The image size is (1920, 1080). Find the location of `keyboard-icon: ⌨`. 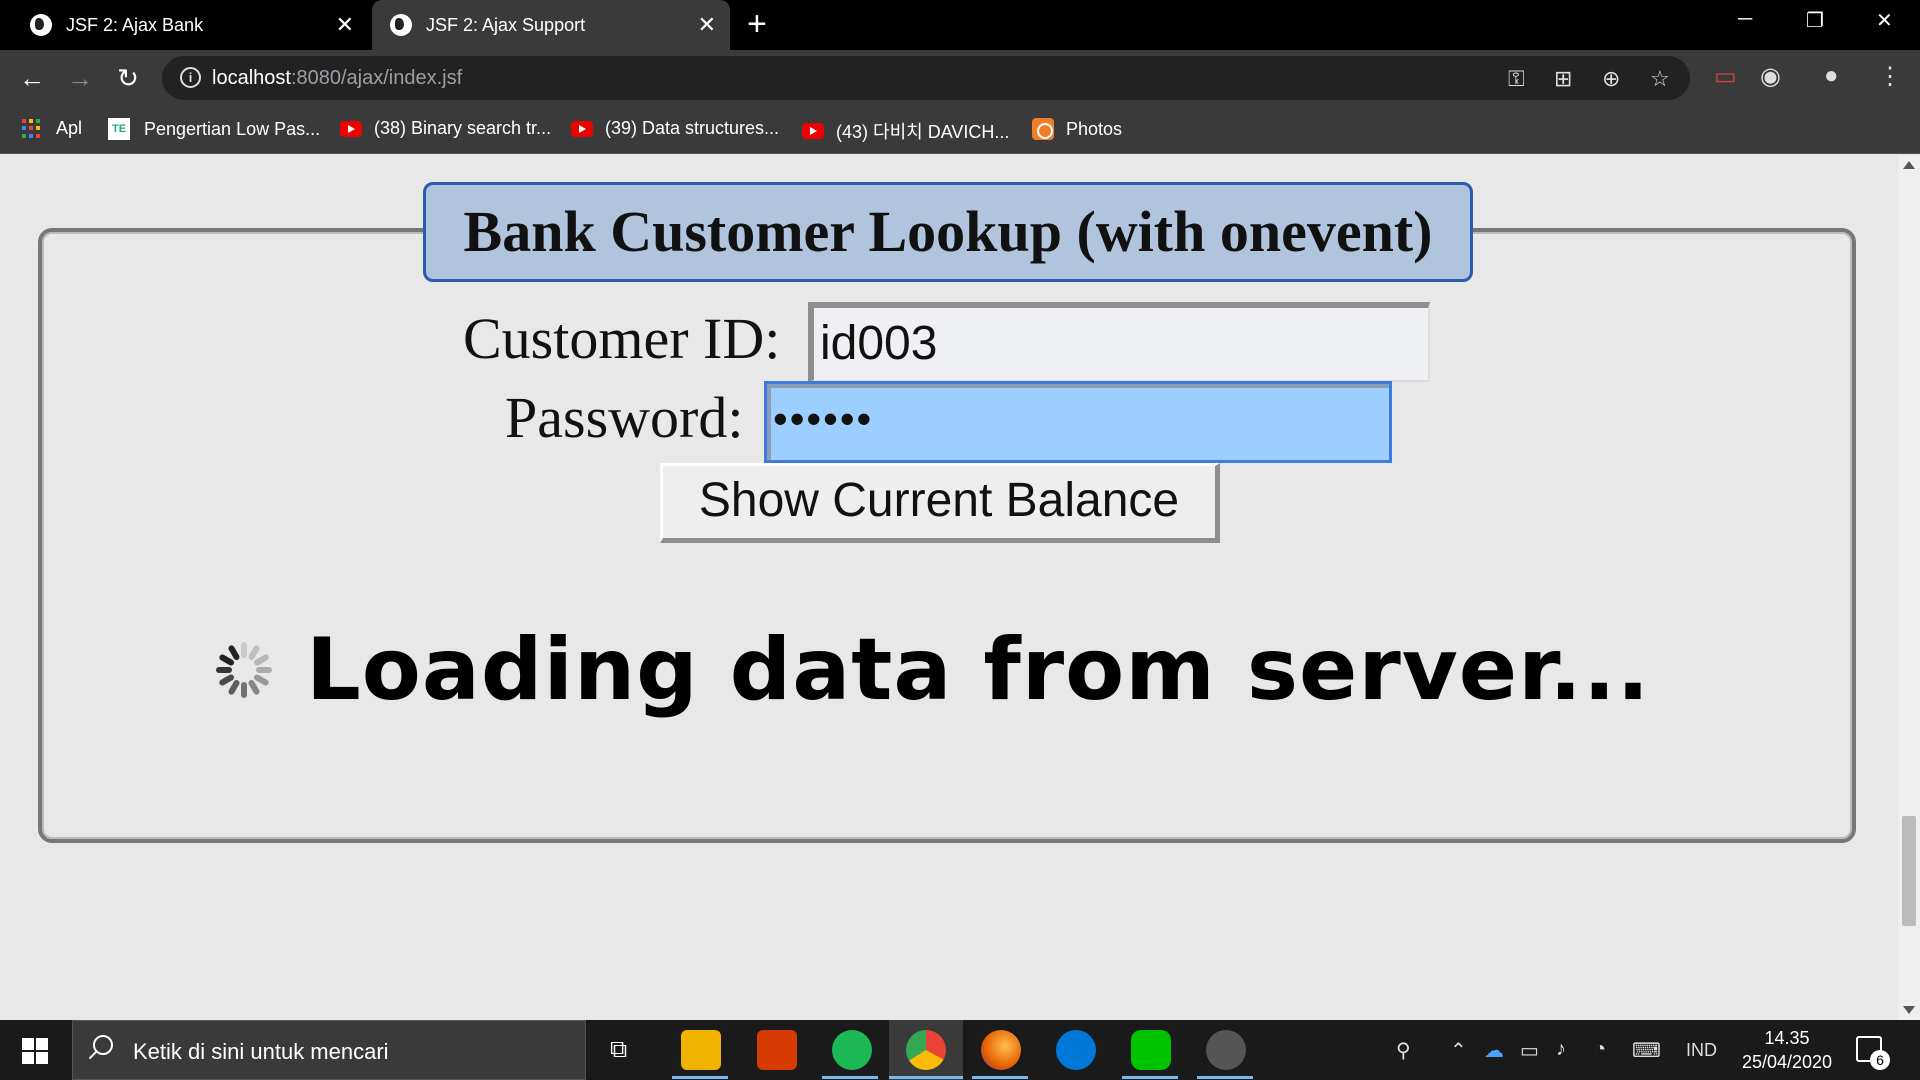

keyboard-icon: ⌨ is located at coordinates (1646, 1050).